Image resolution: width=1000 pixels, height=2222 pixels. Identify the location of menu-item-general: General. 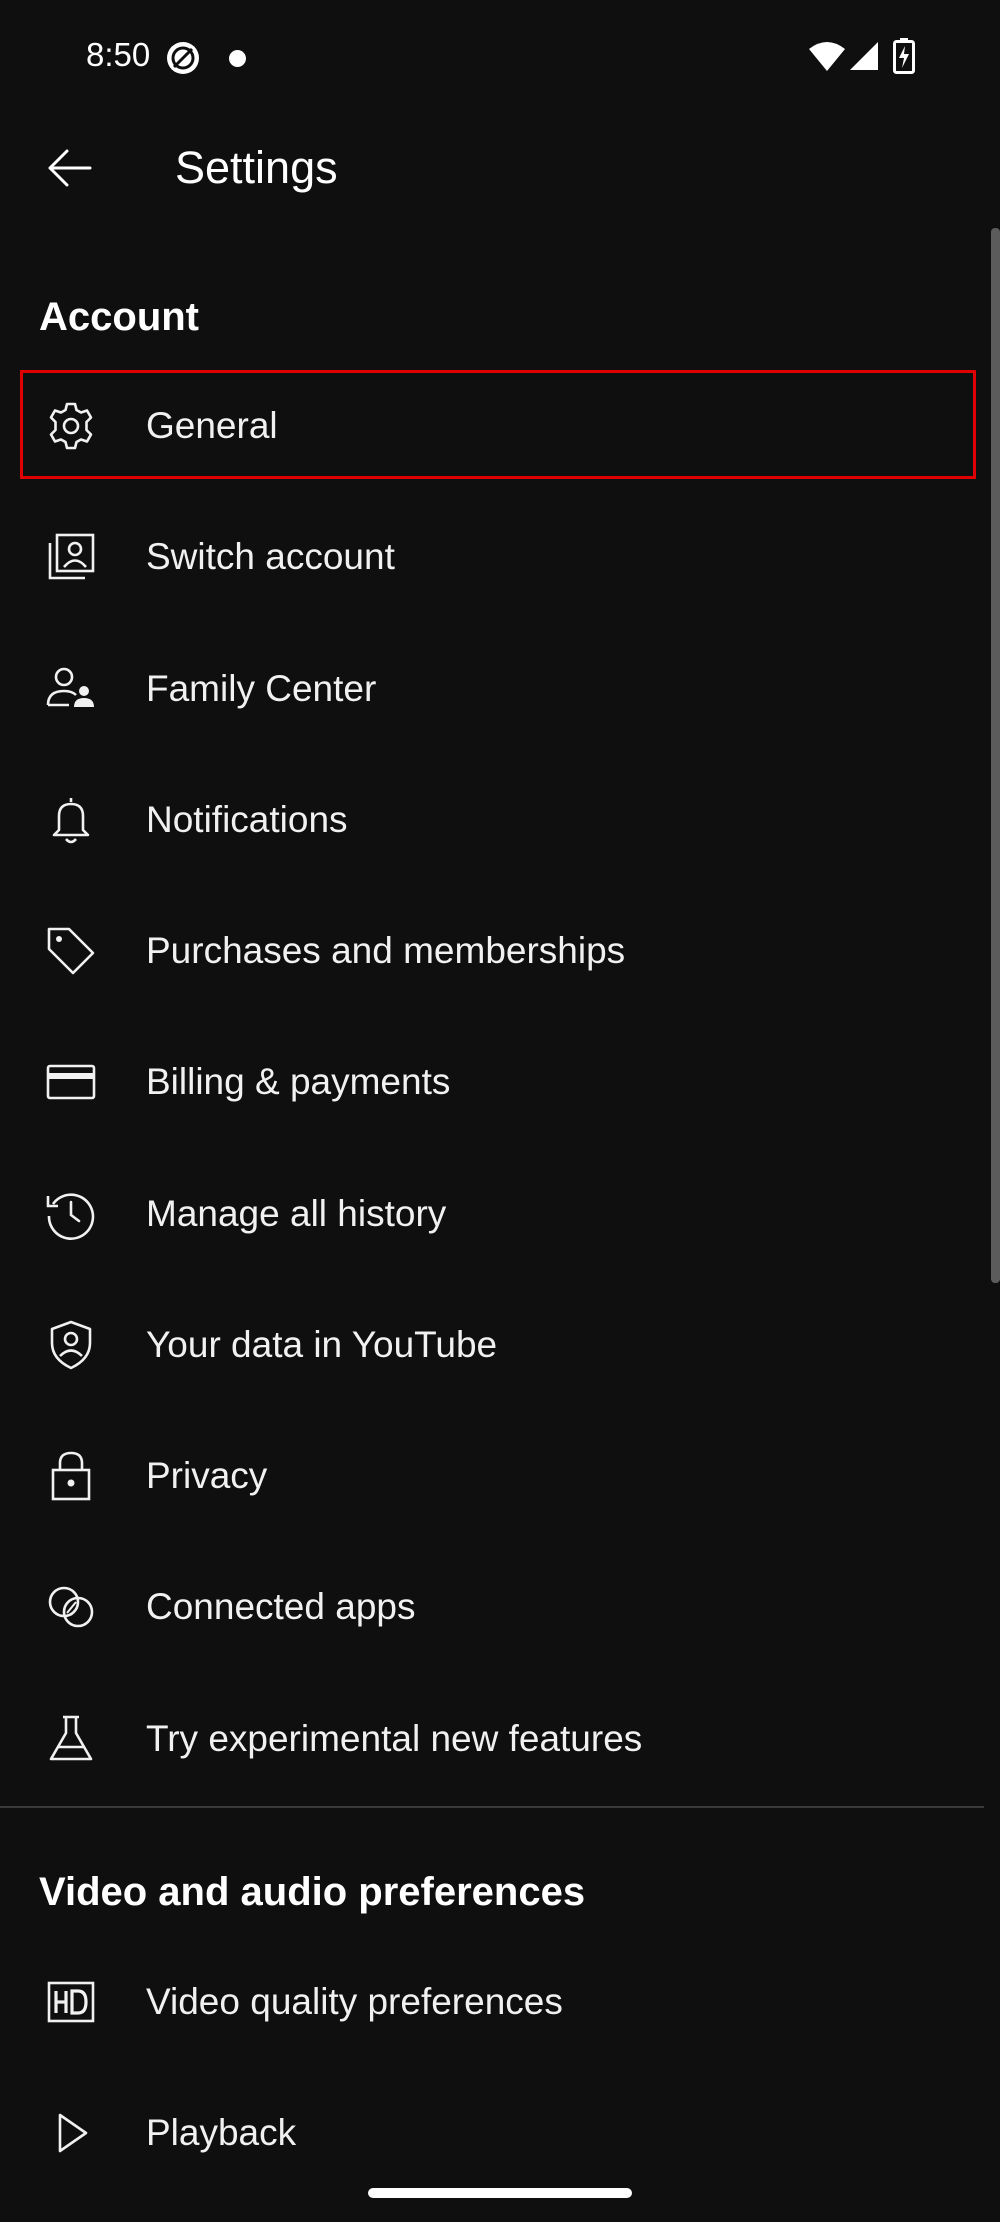
(492, 425).